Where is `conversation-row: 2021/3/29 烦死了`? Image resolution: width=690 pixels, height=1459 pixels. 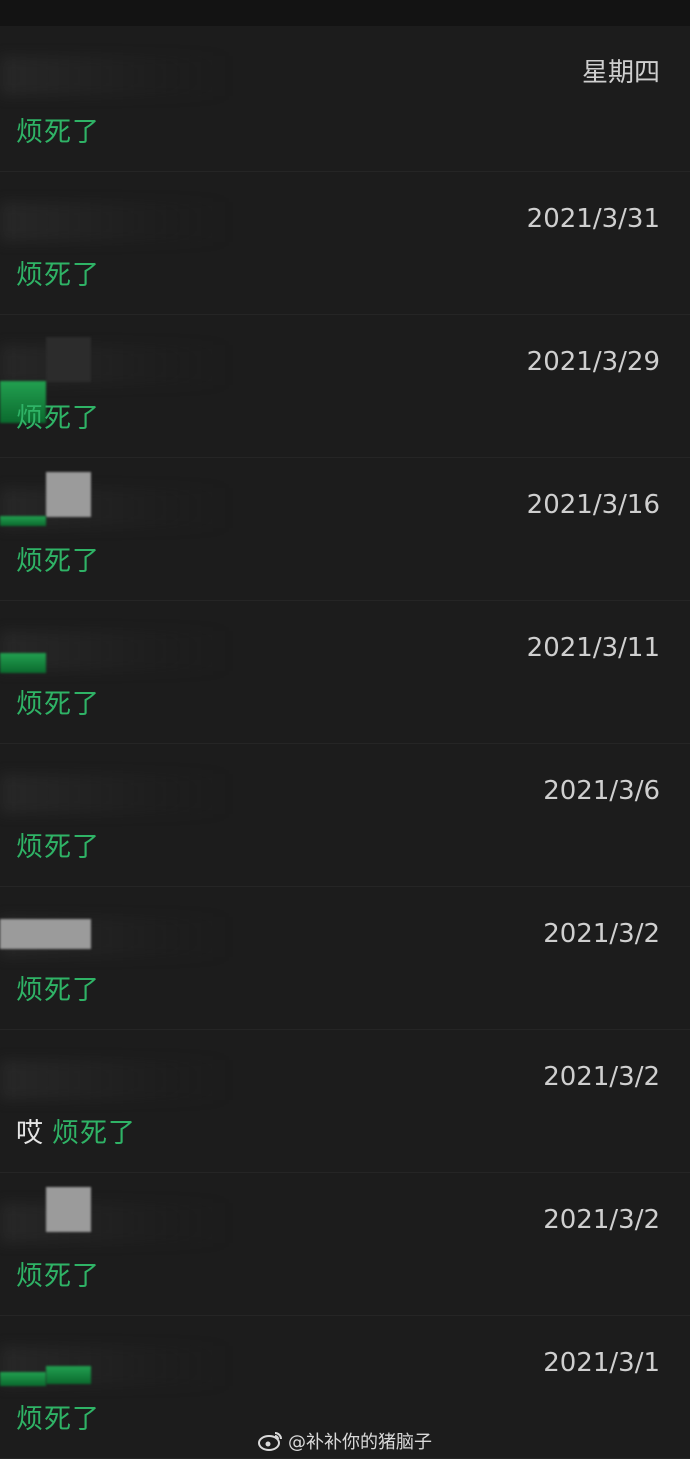 conversation-row: 2021/3/29 烦死了 is located at coordinates (345, 386).